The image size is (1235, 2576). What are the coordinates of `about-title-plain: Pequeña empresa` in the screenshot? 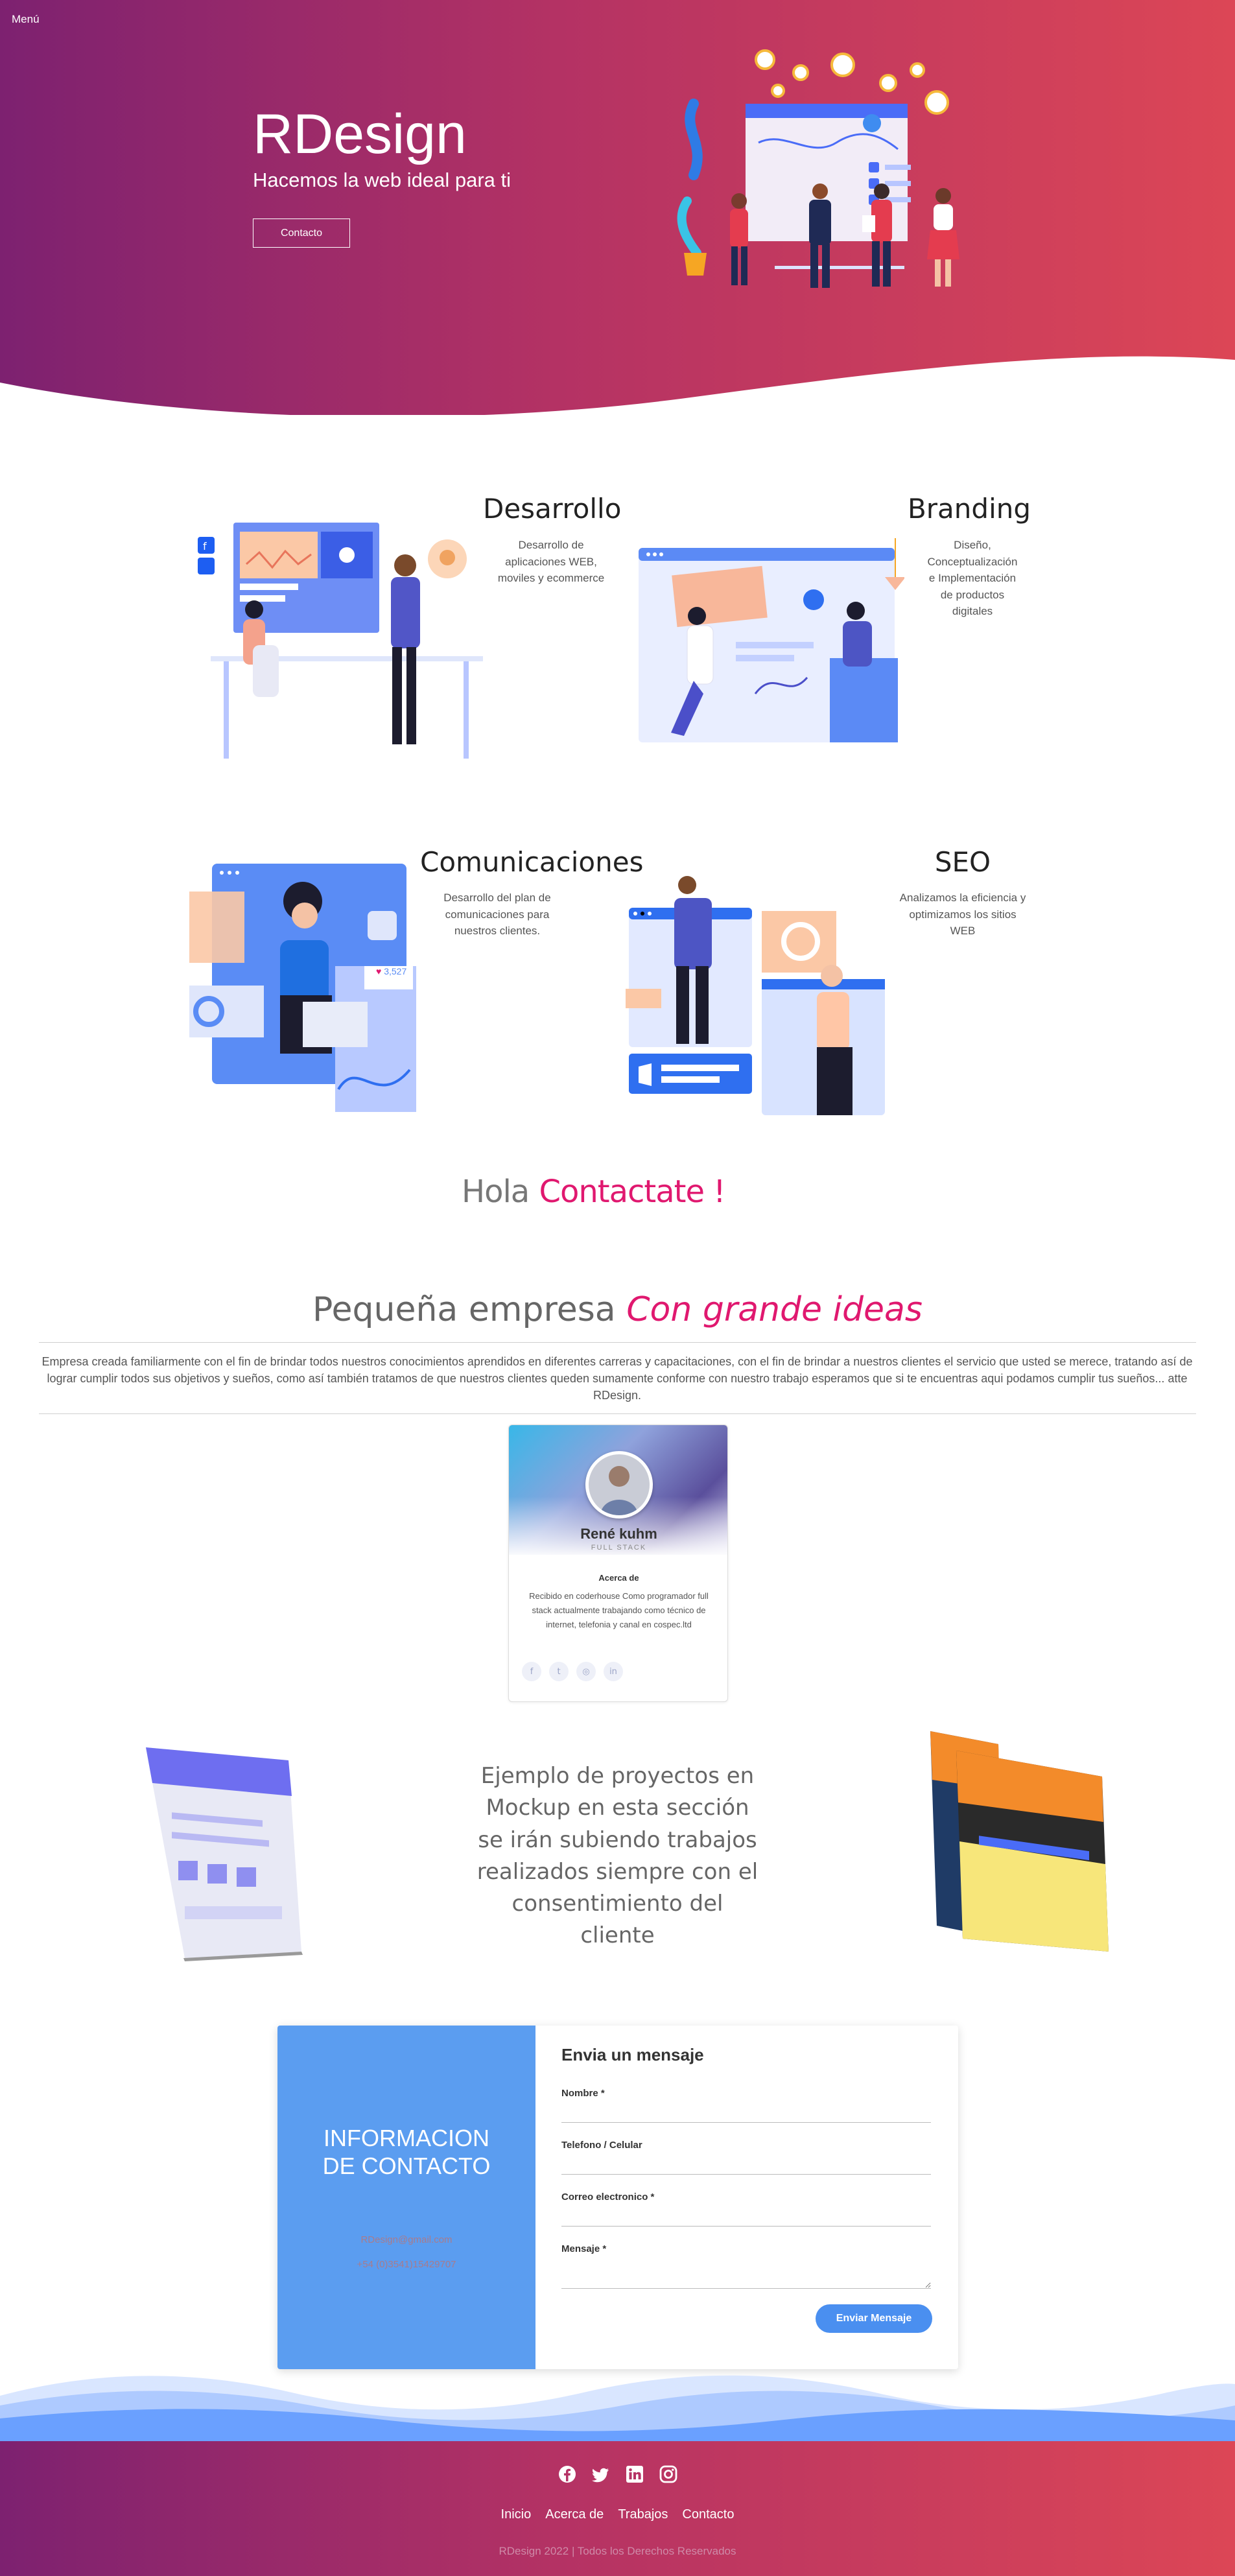 It's located at (464, 1309).